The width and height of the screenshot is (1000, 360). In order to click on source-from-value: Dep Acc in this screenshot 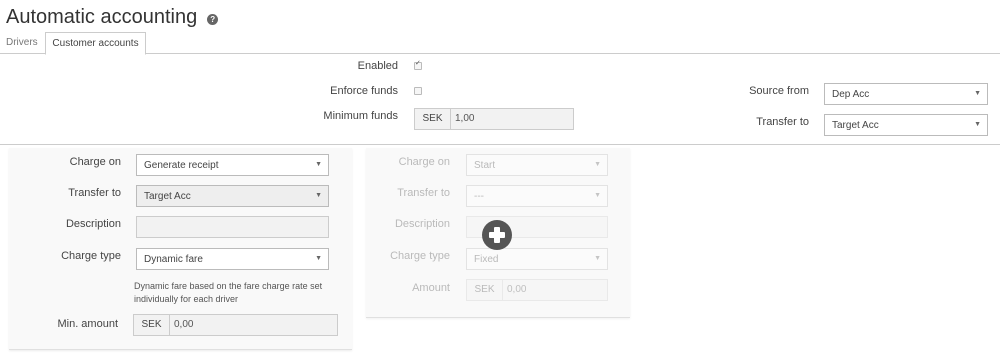, I will do `click(851, 94)`.